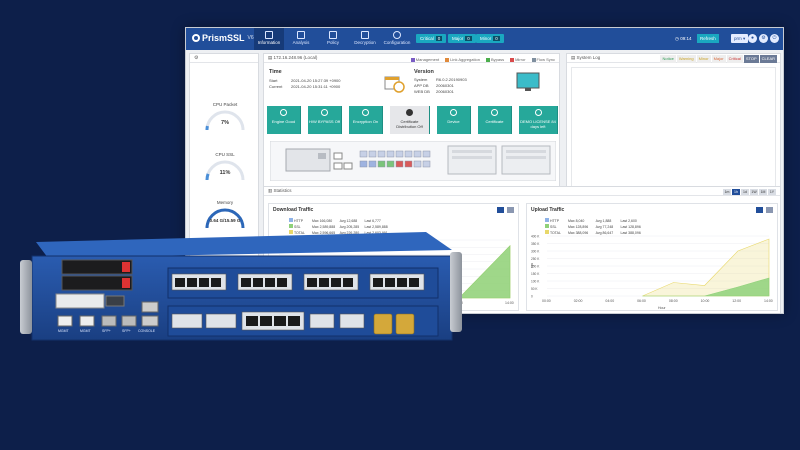 The width and height of the screenshot is (800, 450). I want to click on y-tick-label: 250 K, so click(535, 259).